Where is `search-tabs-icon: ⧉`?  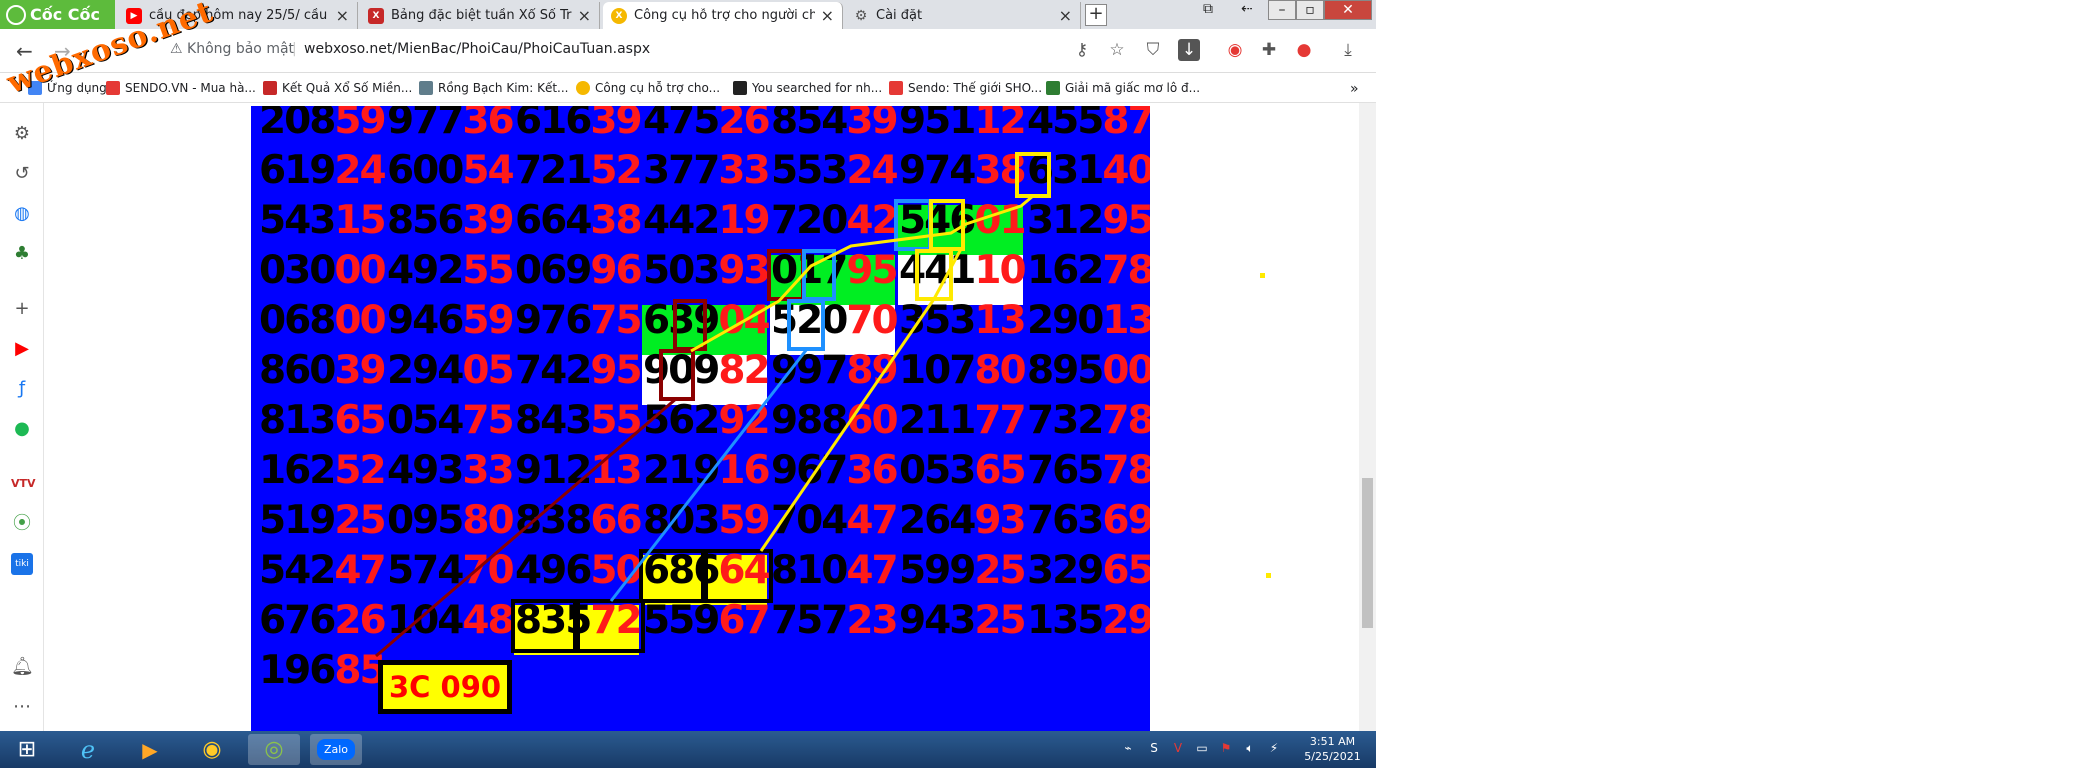 search-tabs-icon: ⧉ is located at coordinates (1208, 10).